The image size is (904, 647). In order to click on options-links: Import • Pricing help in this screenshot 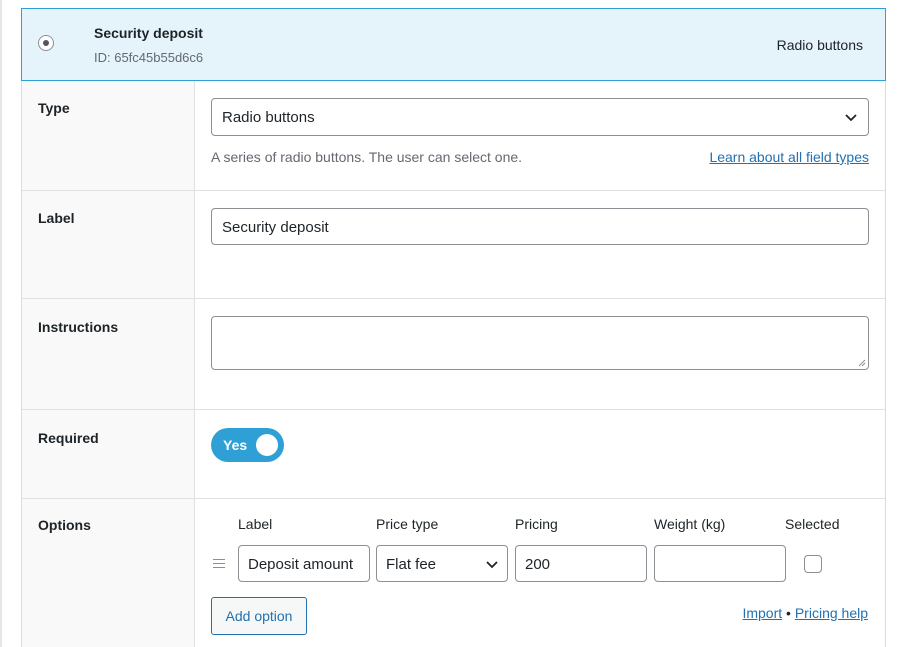, I will do `click(805, 613)`.